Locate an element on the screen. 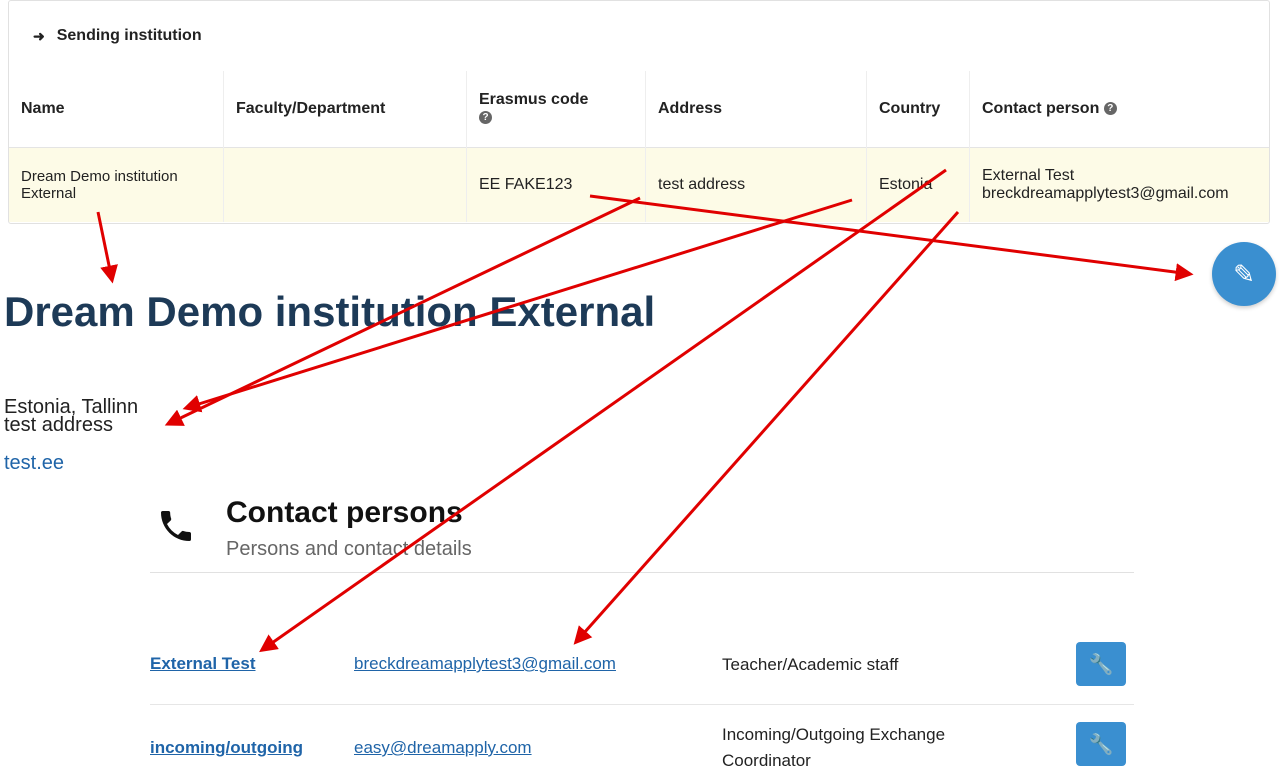 The height and width of the screenshot is (776, 1284). column-faculty: Faculty/Department is located at coordinates (345, 109).